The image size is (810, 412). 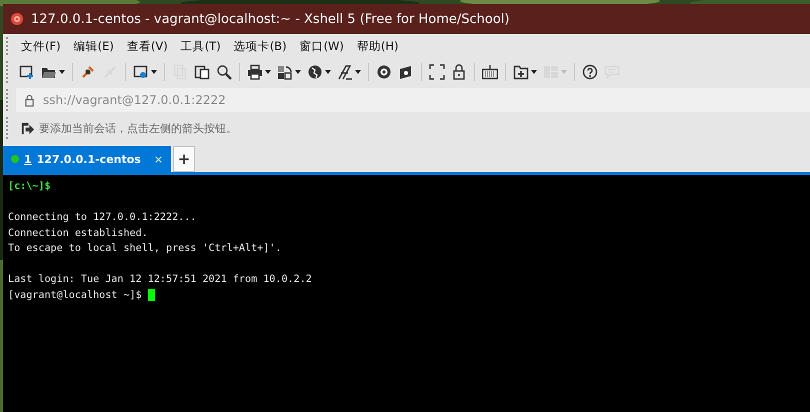 What do you see at coordinates (27, 128) in the screenshot?
I see `arrow-icon` at bounding box center [27, 128].